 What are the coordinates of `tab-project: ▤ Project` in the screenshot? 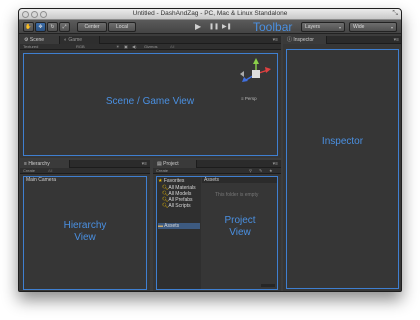 It's located at (175, 164).